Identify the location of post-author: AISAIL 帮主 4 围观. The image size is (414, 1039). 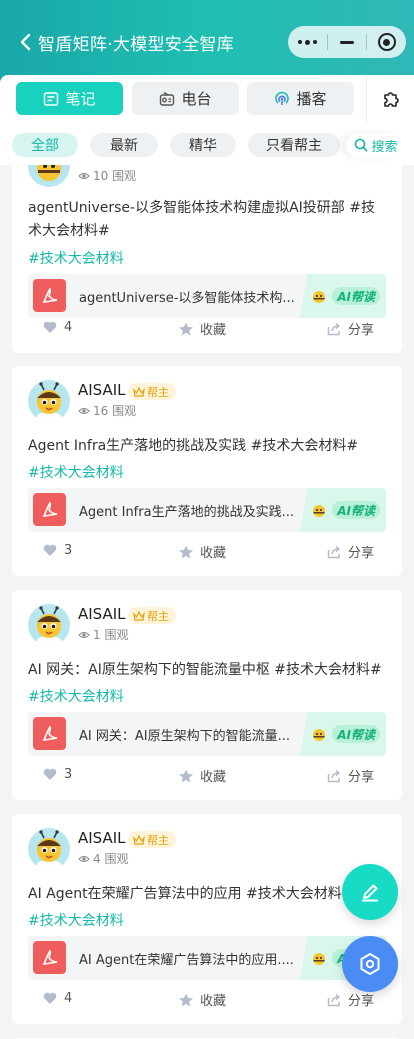
(178, 850).